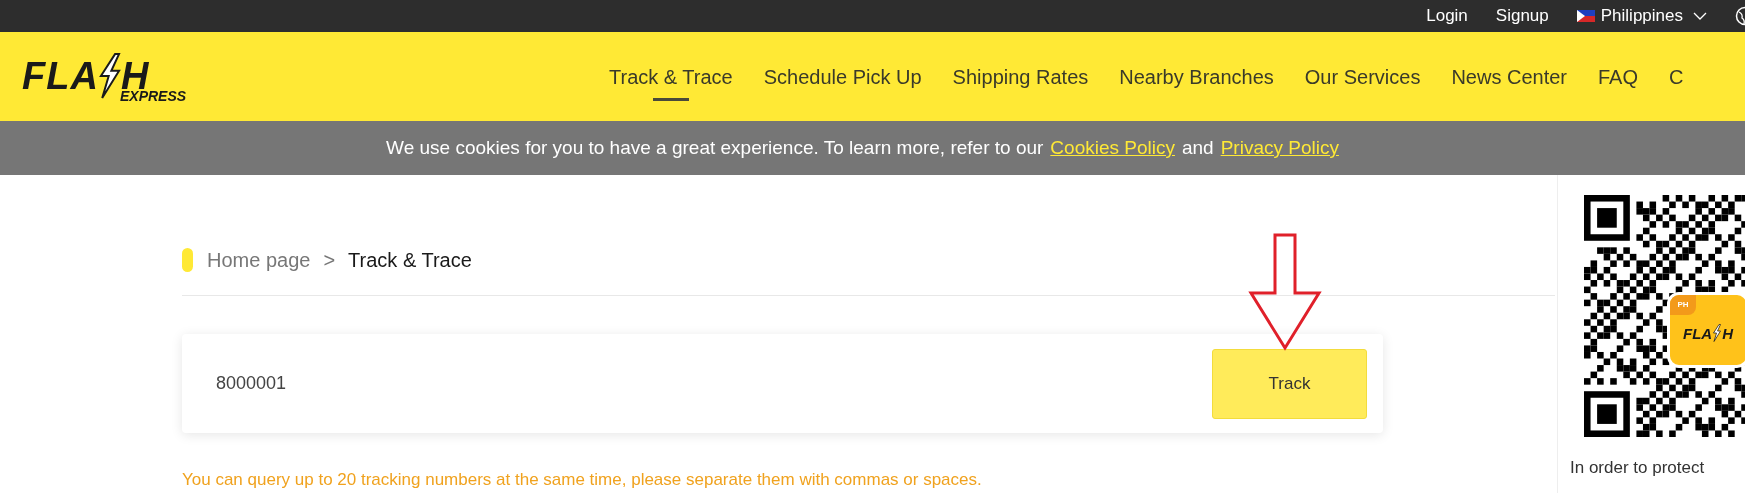 Image resolution: width=1745 pixels, height=498 pixels. Describe the element at coordinates (1522, 16) in the screenshot. I see `top-link: Signup` at that location.